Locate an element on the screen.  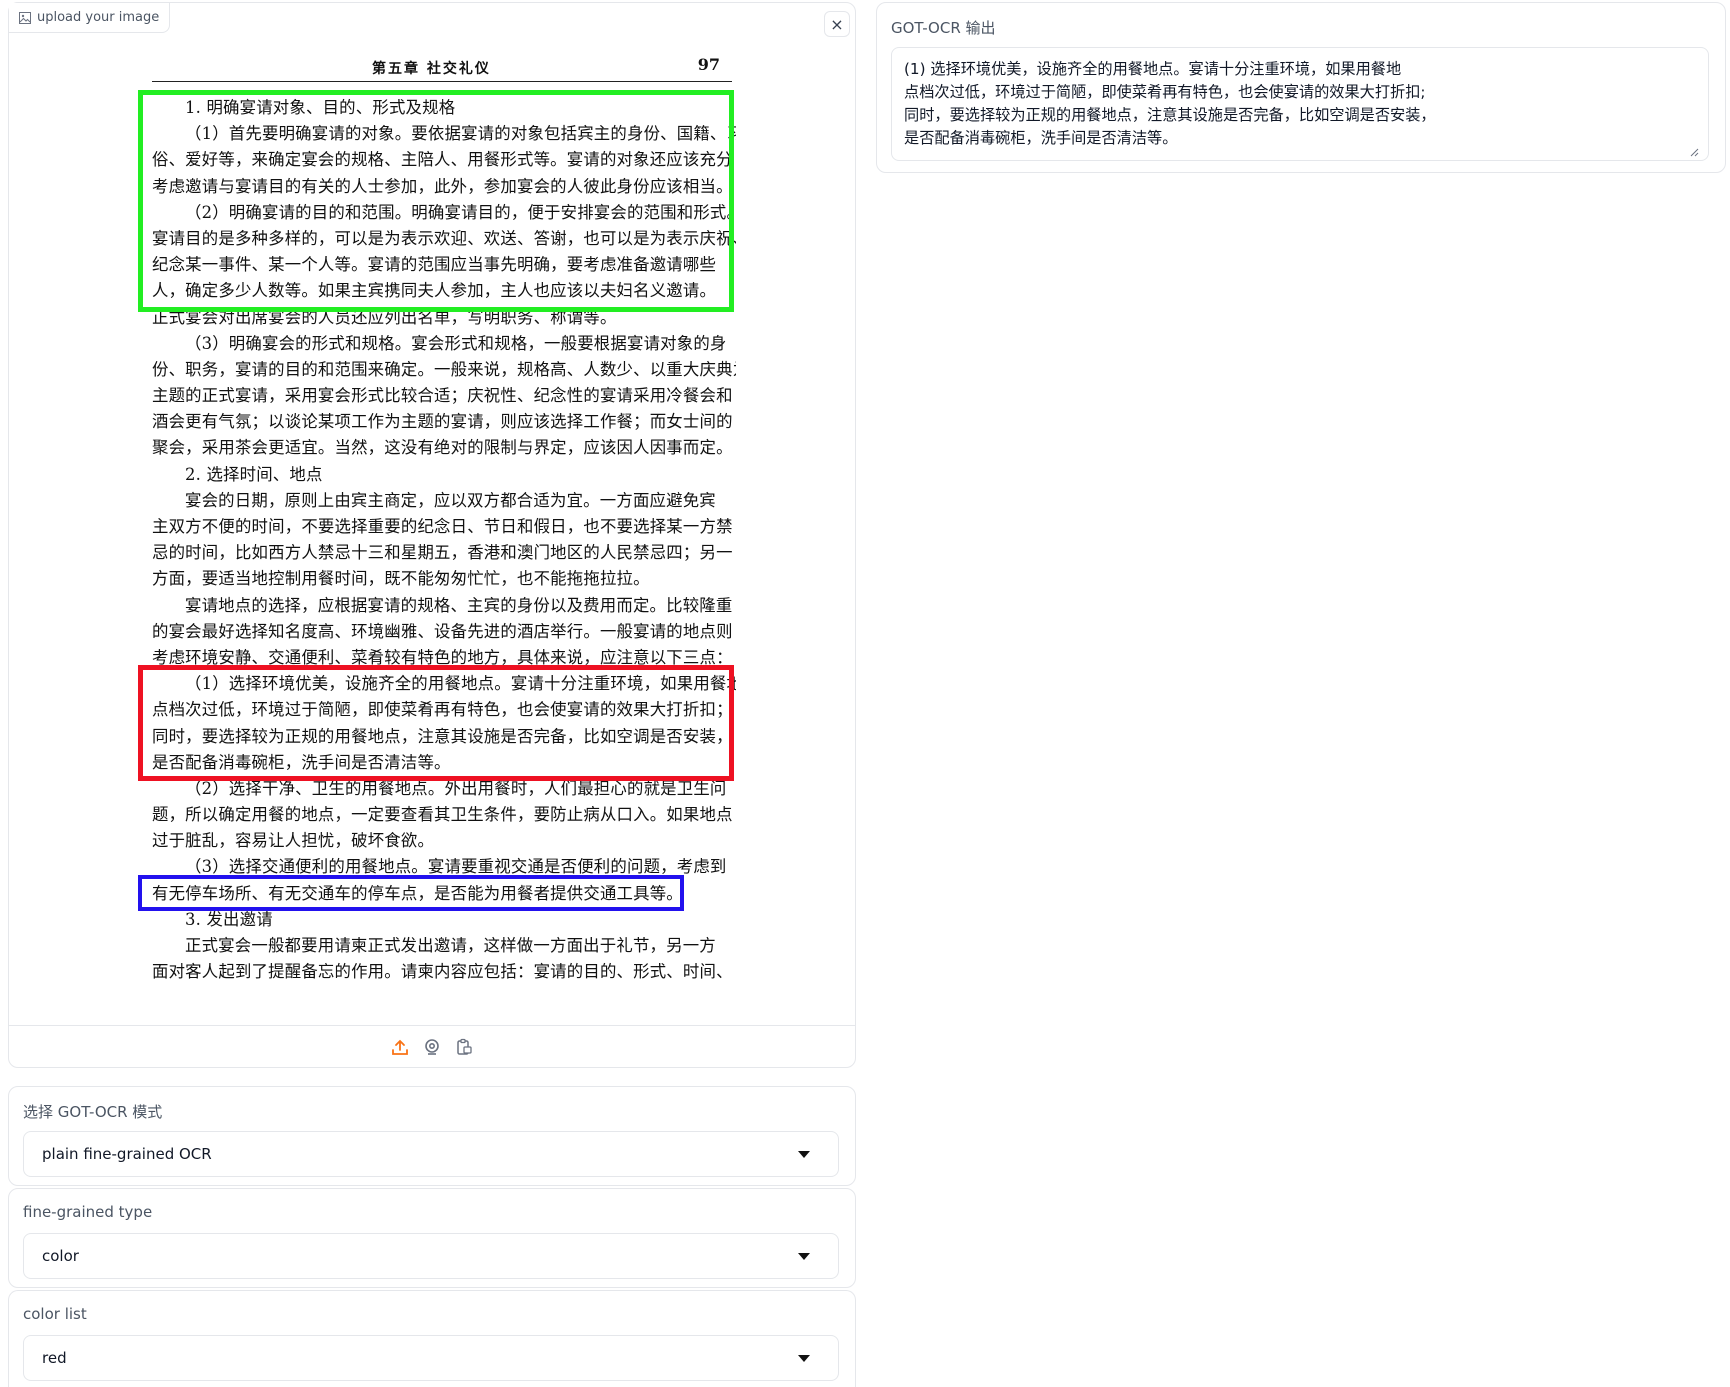
document-line: 聚会，采用茶会更适宜。当然，这没有绝对的限制与界定，应该因人因事而定。 is located at coordinates (442, 448).